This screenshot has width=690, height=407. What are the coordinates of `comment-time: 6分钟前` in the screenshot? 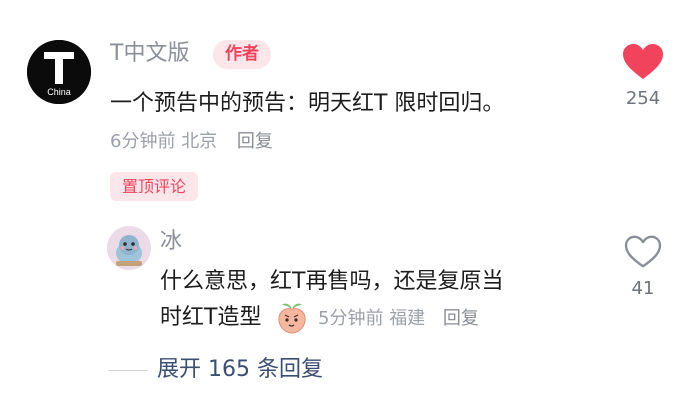 It's located at (143, 141).